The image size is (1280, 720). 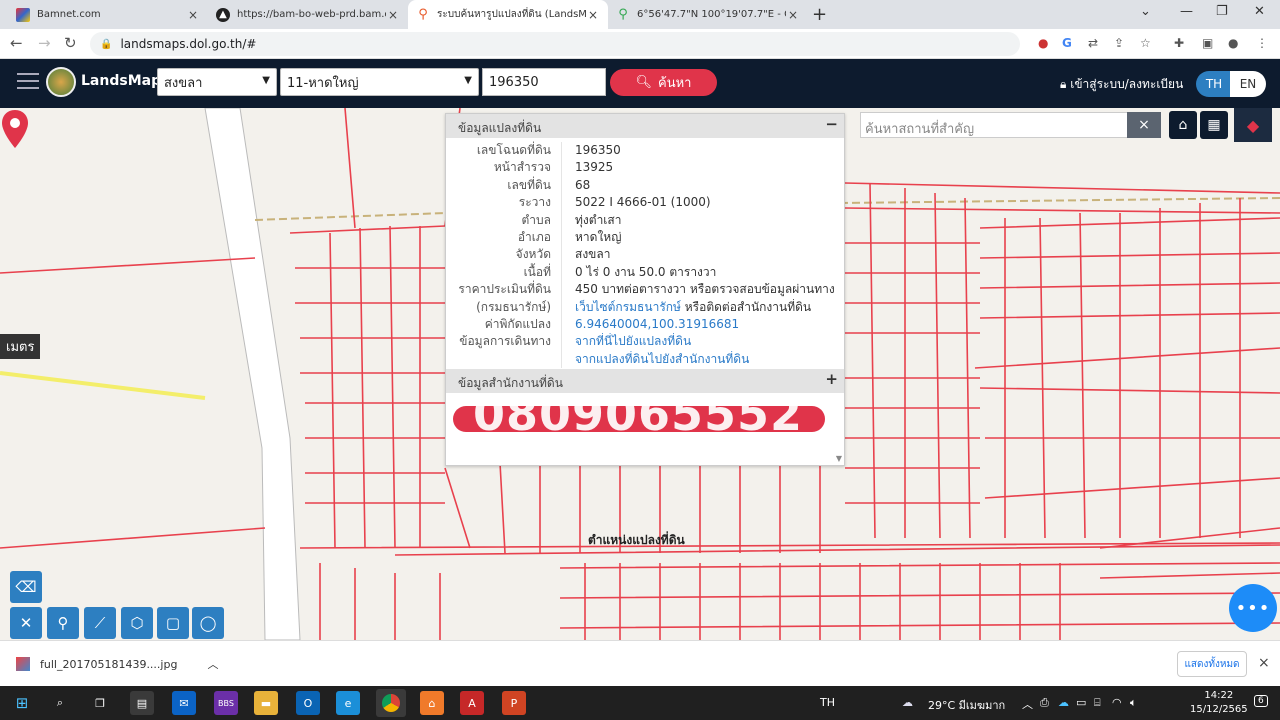 I want to click on url-text: landsmaps.dol.go.th/#, so click(x=188, y=44).